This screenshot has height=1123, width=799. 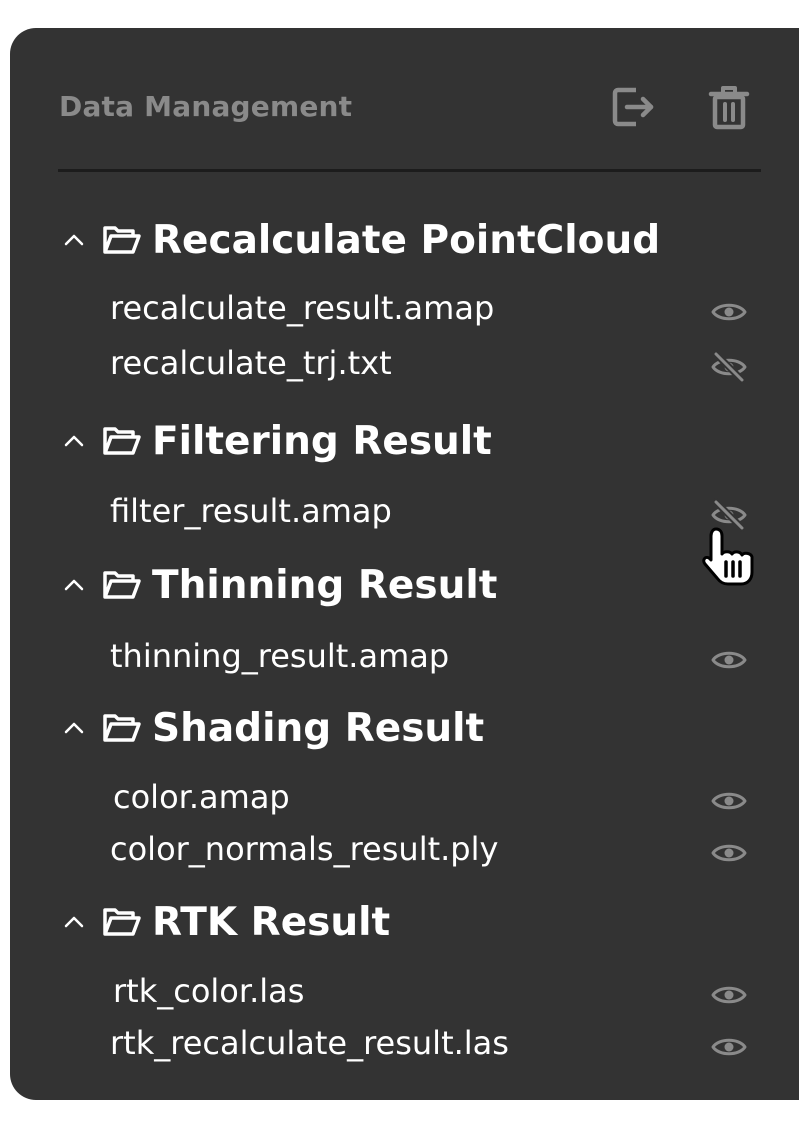 I want to click on group-title: Thinning Result, so click(x=325, y=585).